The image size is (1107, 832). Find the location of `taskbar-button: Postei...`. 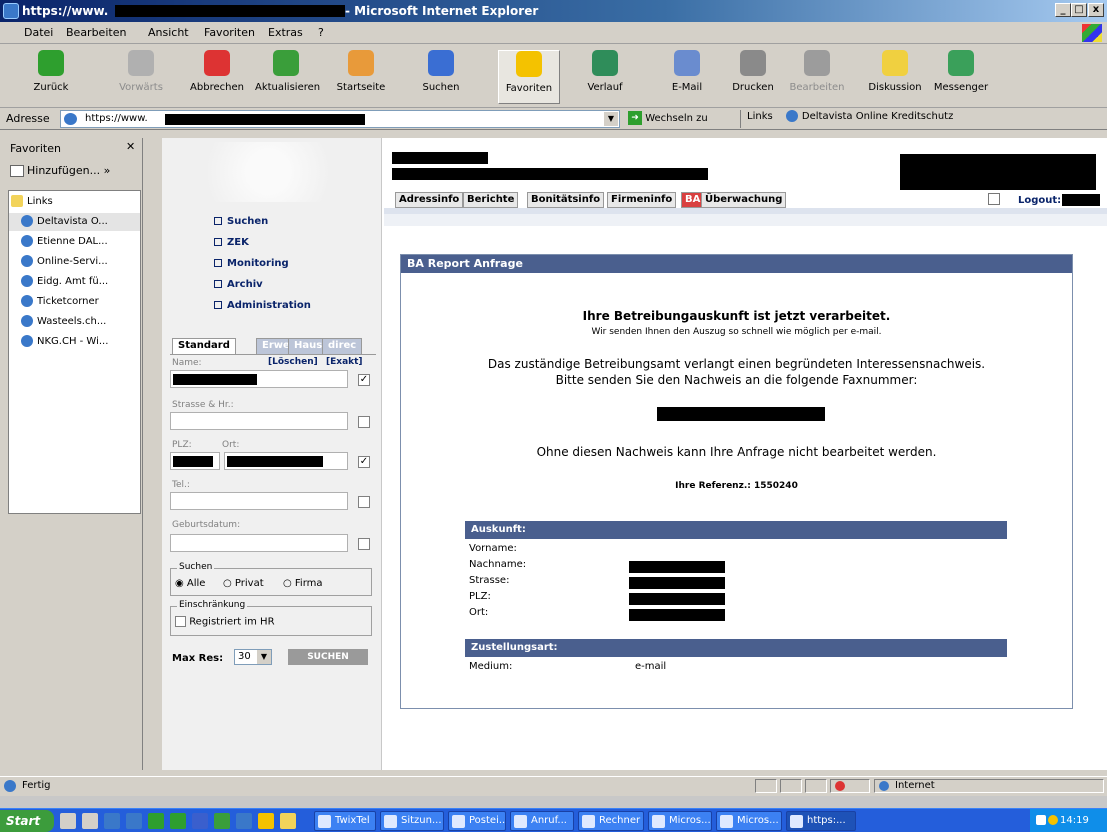

taskbar-button: Postei... is located at coordinates (477, 821).